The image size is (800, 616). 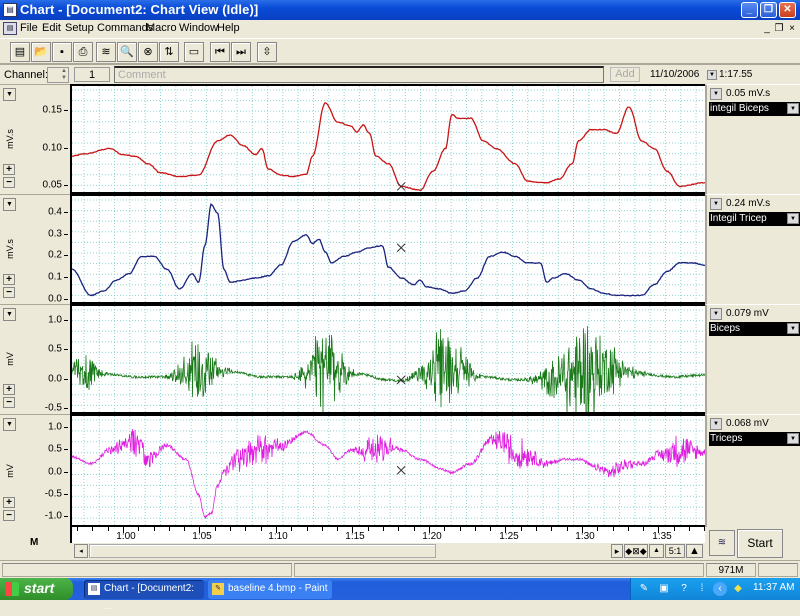 I want to click on time-tick-label: 1:10, so click(x=278, y=536).